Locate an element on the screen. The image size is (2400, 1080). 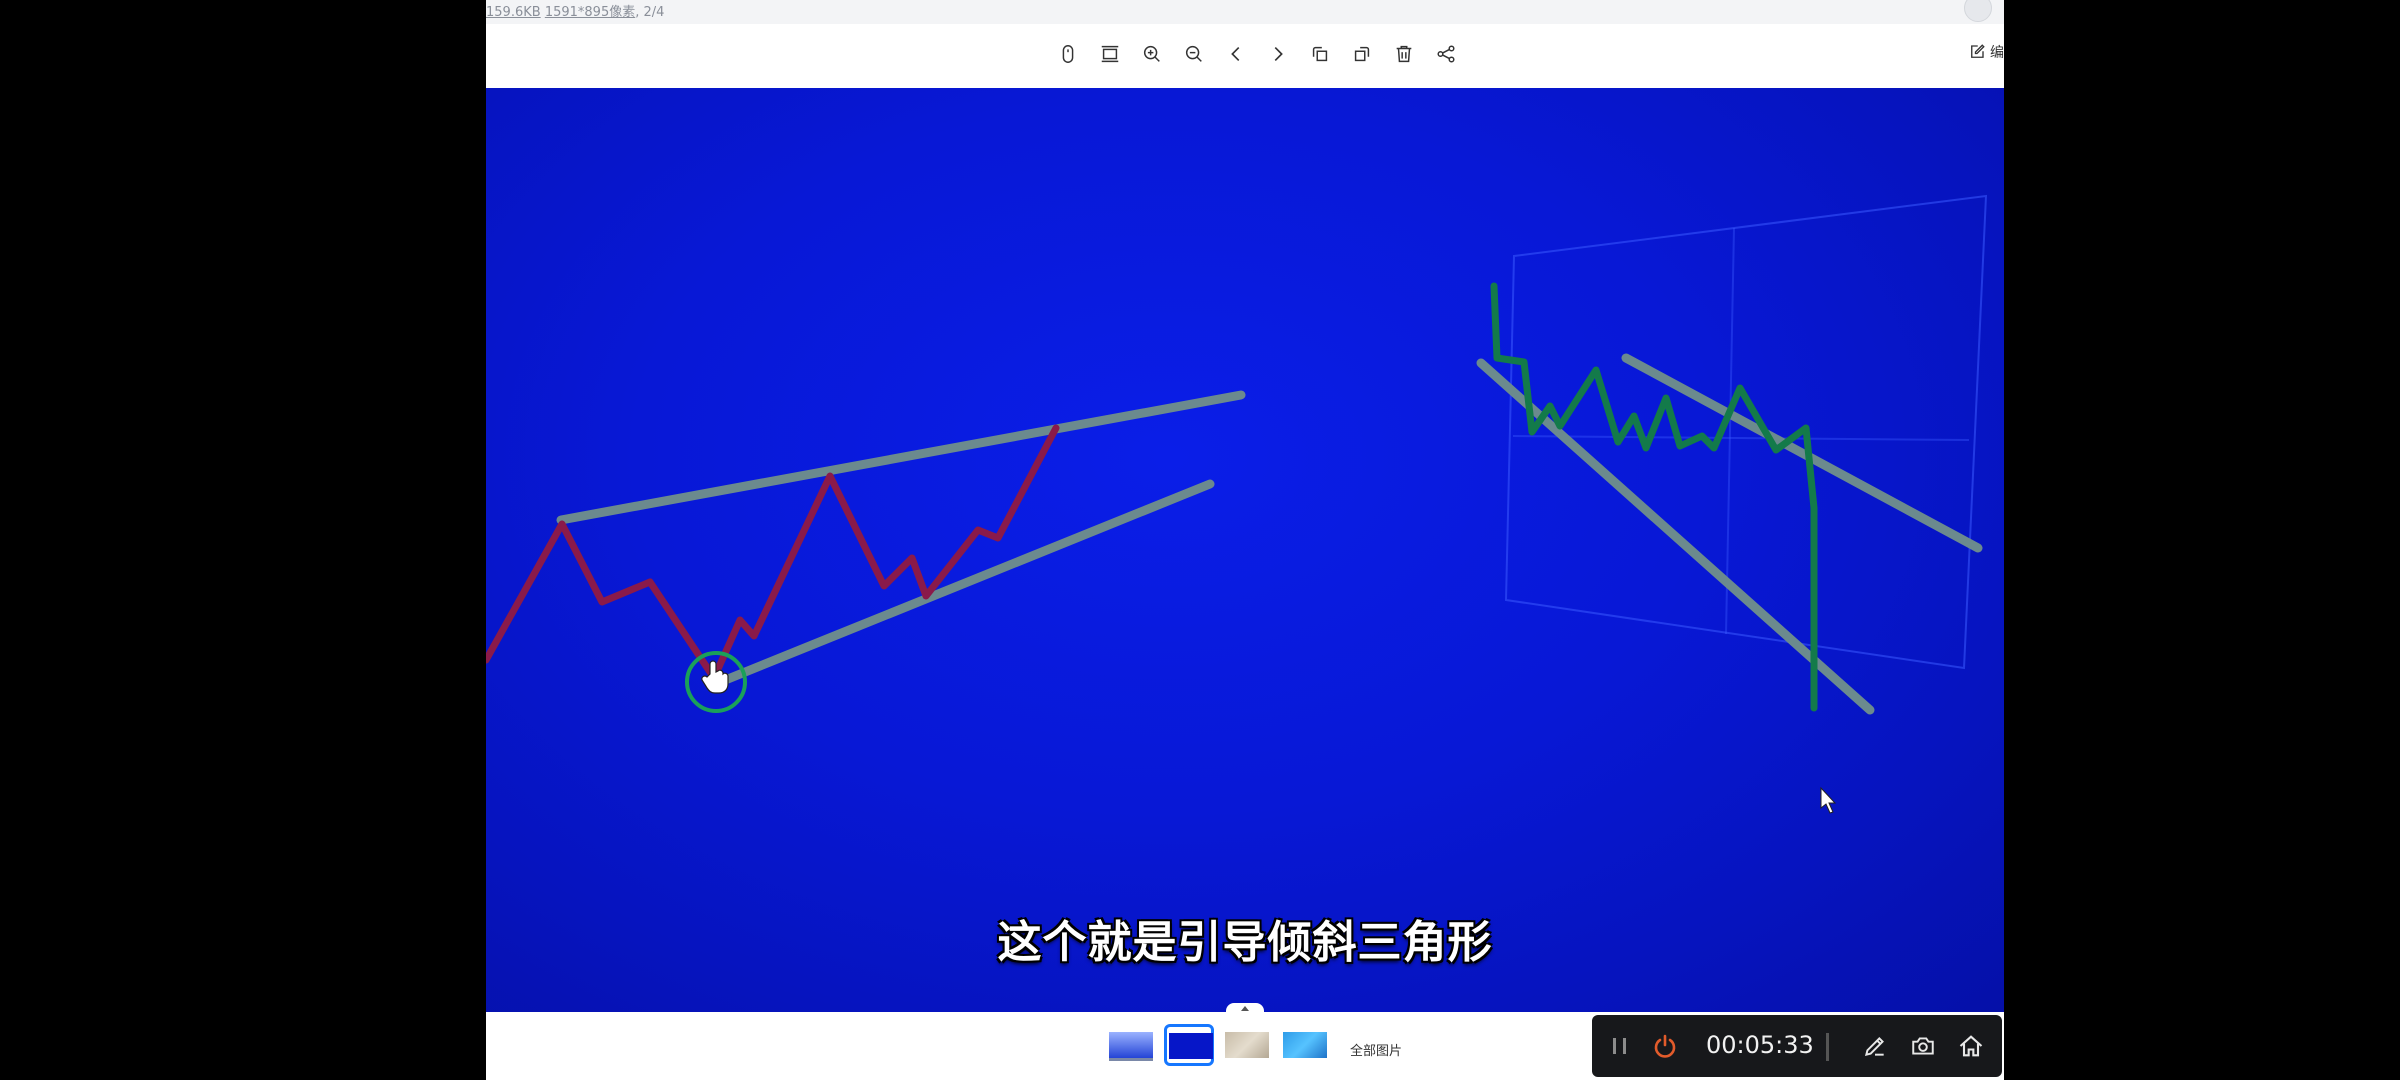
next-icon is located at coordinates (1278, 54).